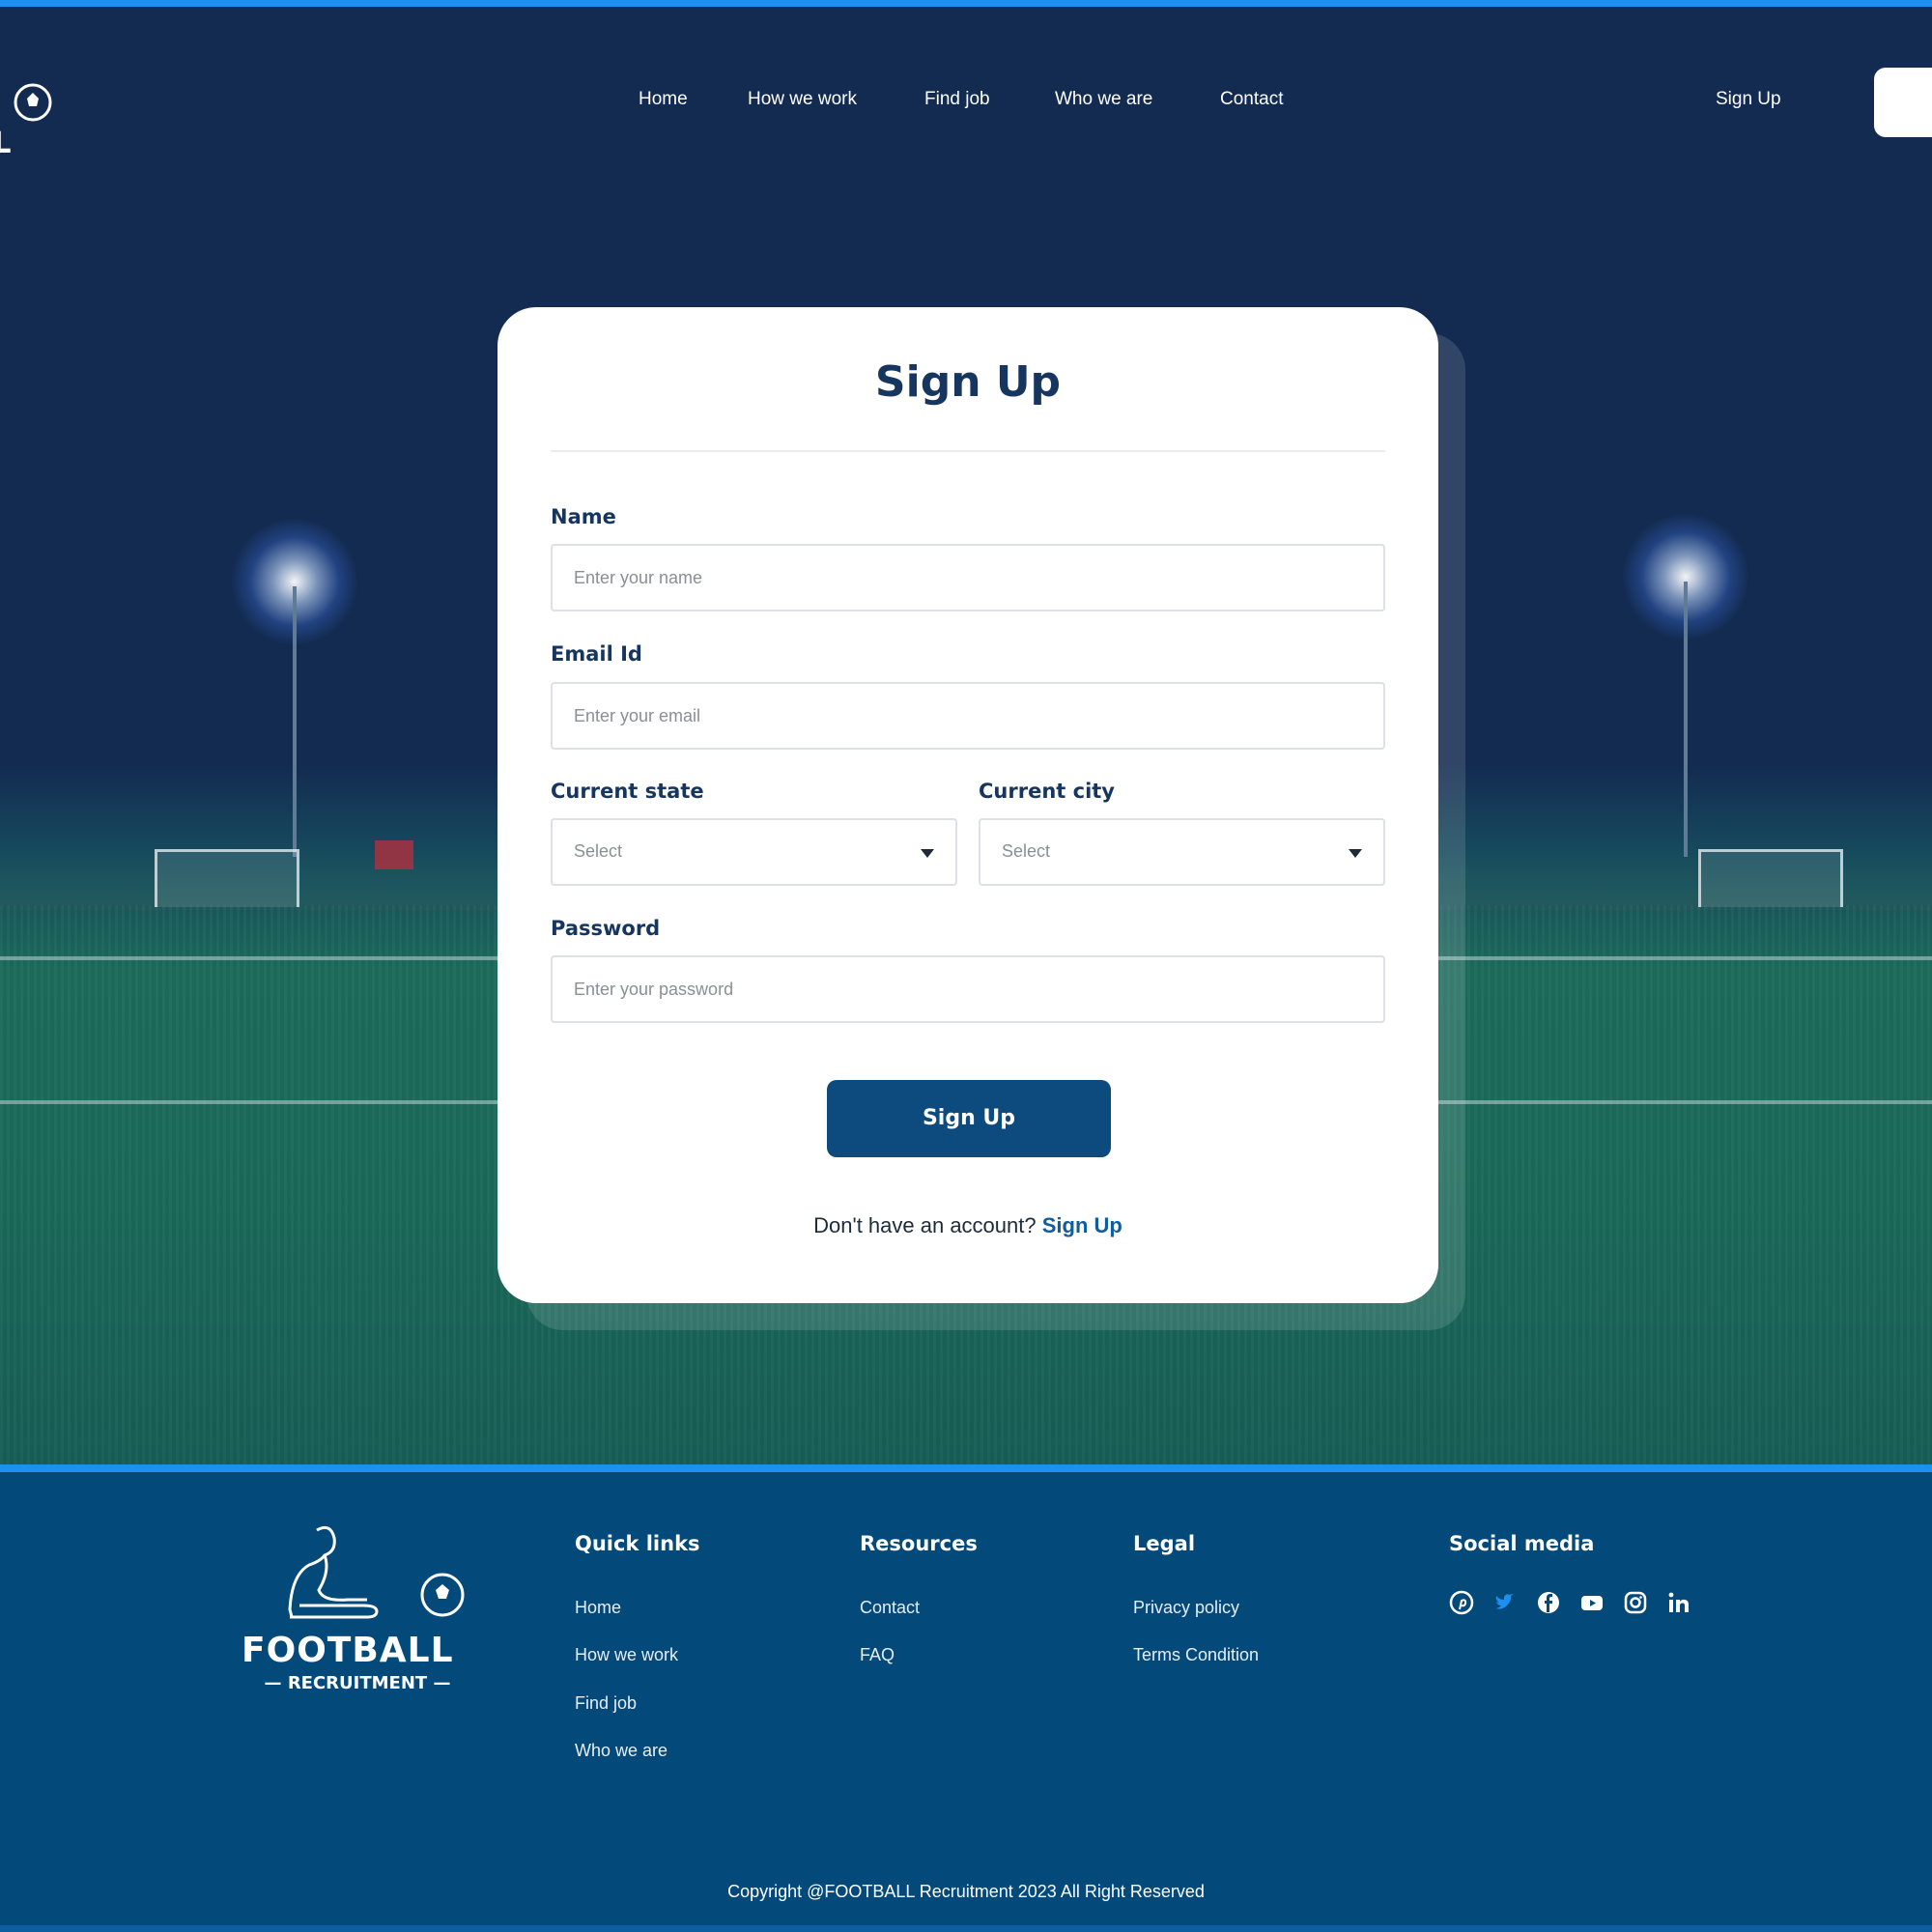 Image resolution: width=1932 pixels, height=1932 pixels. I want to click on footer-resources-title: Resources, so click(919, 1543).